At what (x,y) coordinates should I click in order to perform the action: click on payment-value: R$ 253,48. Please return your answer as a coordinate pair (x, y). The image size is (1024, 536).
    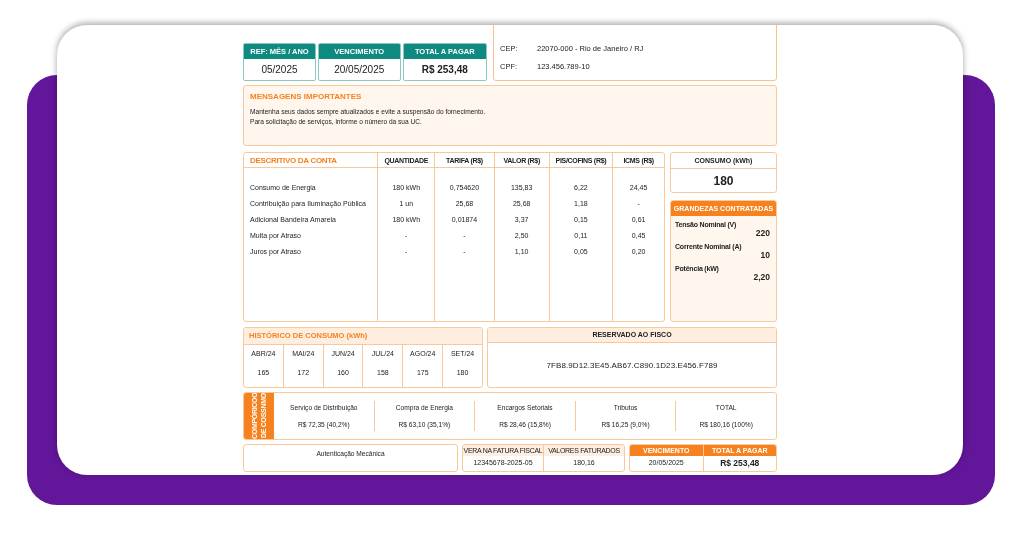
    Looking at the image, I should click on (740, 462).